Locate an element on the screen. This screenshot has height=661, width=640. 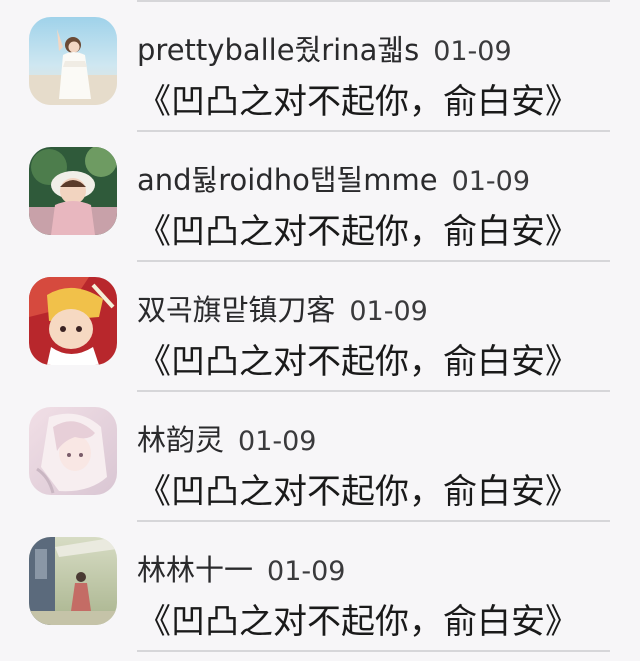
username: and뒳roidho탭될mme is located at coordinates (287, 180).